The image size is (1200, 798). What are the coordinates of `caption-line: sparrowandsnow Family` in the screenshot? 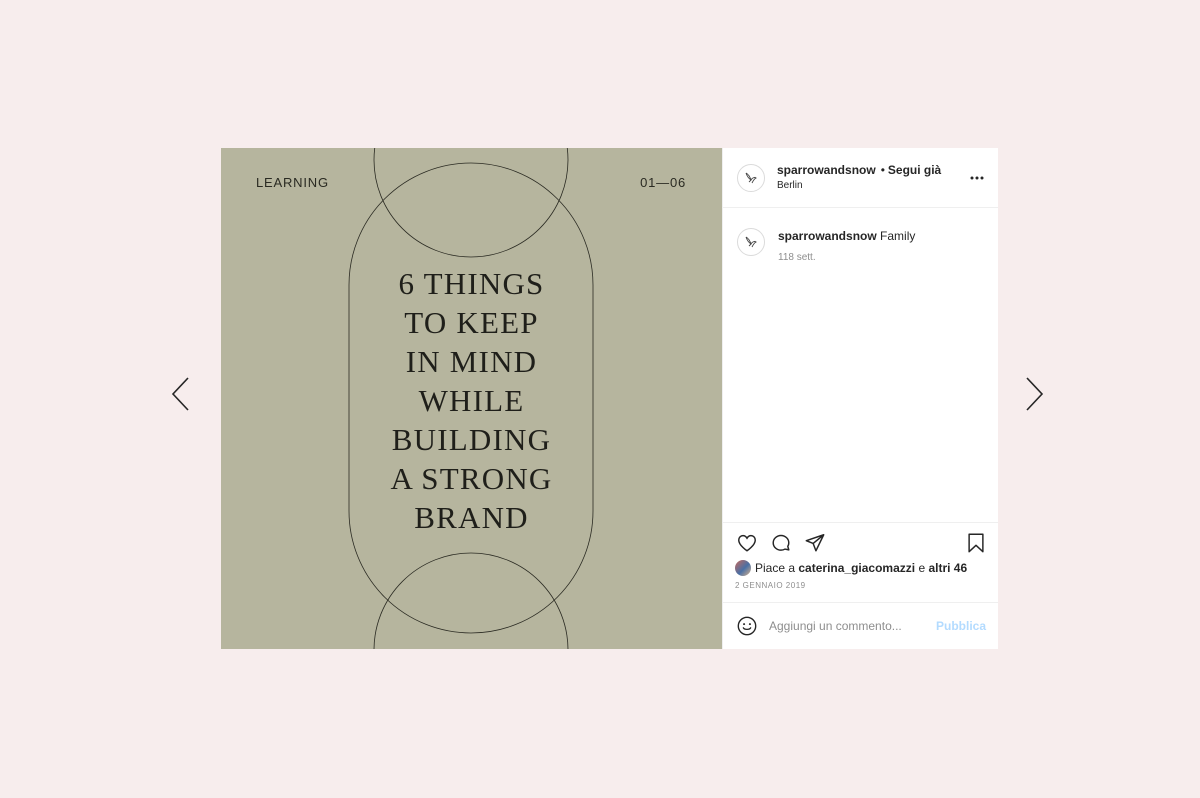 It's located at (846, 236).